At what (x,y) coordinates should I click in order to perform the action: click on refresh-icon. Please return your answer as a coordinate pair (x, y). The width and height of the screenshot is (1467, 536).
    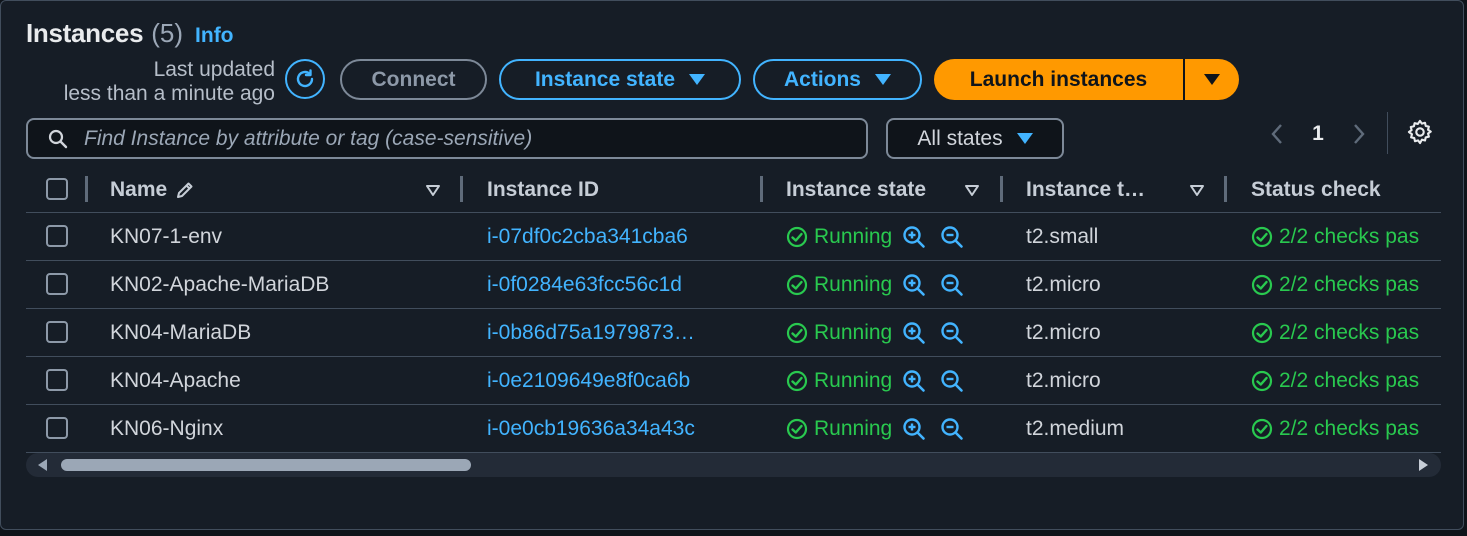
    Looking at the image, I should click on (305, 78).